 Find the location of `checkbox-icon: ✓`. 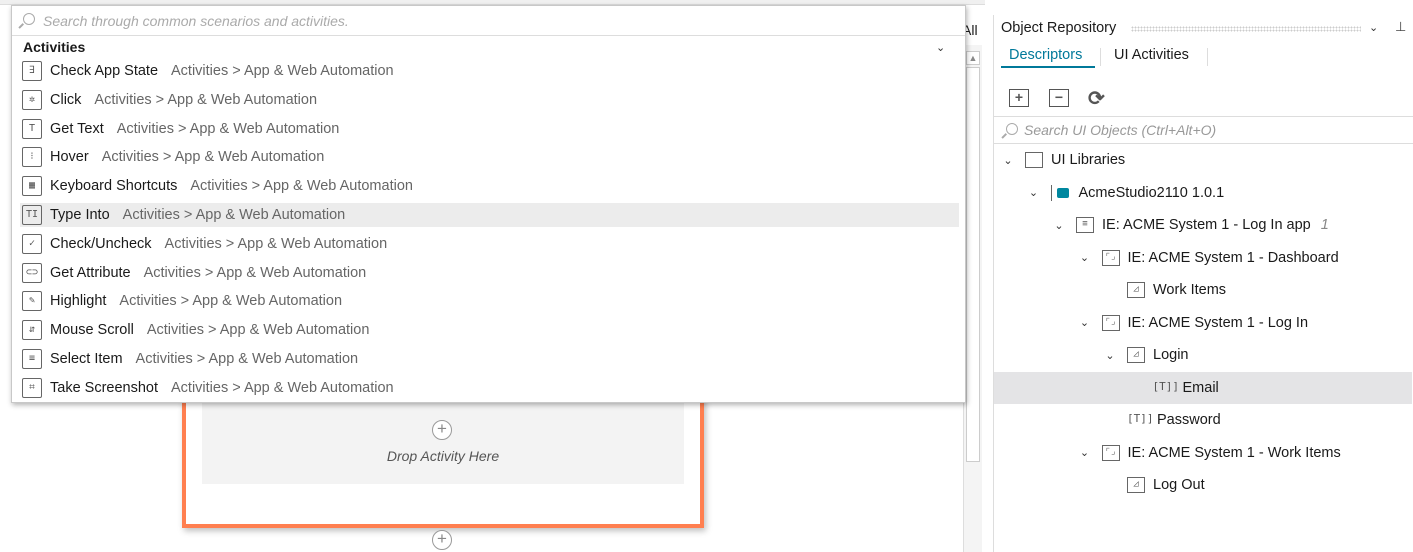

checkbox-icon: ✓ is located at coordinates (32, 243).